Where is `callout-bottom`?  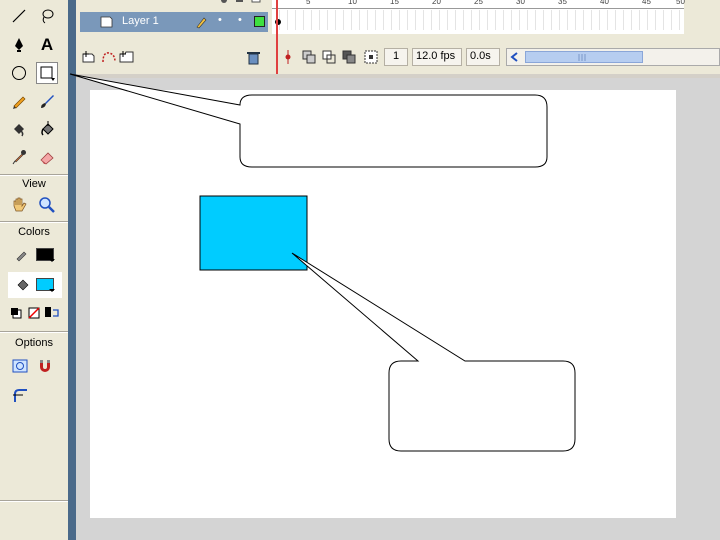 callout-bottom is located at coordinates (433, 352).